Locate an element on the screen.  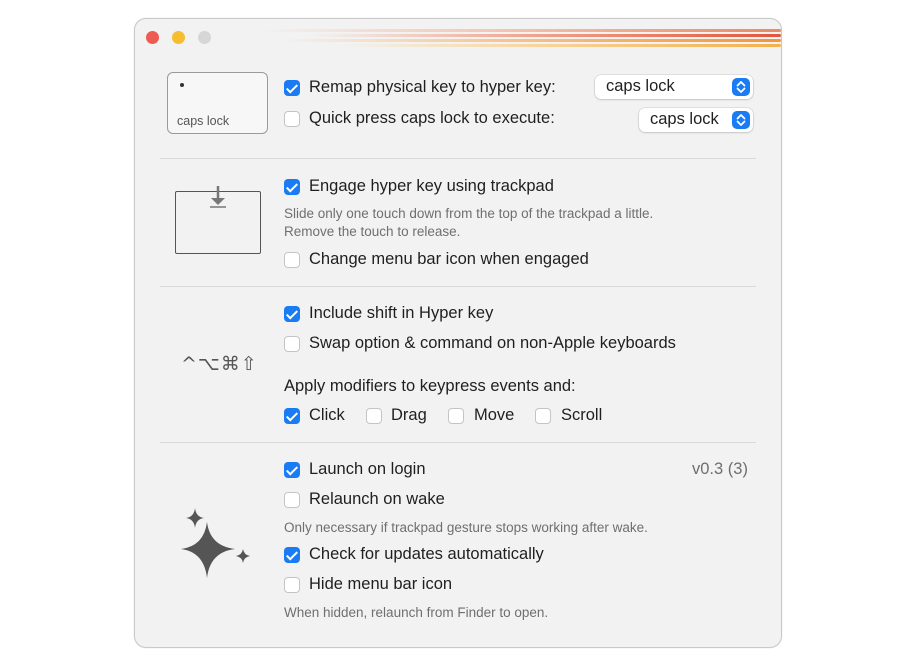
apply-modifiers-label: Apply modifiers to keypress events and: is located at coordinates (430, 386).